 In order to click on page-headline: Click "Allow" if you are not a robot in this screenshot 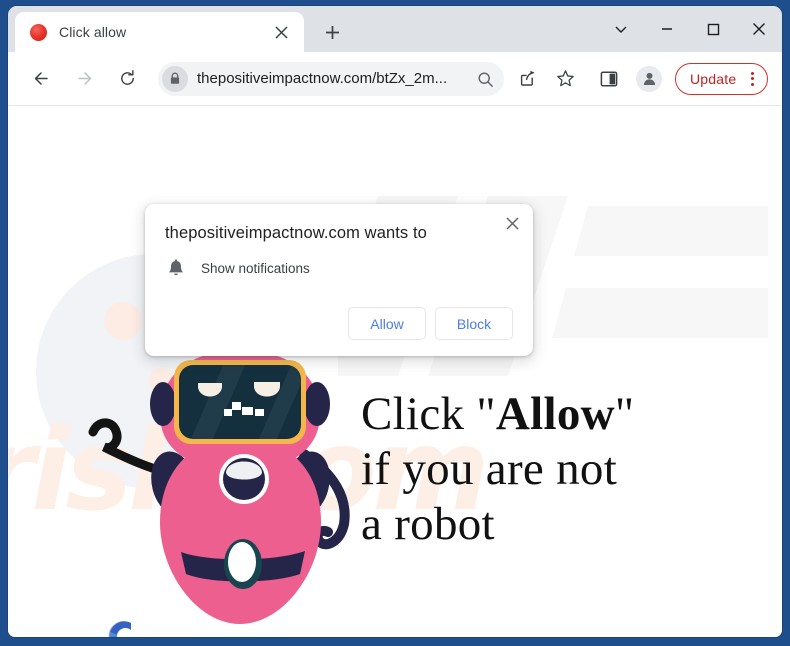, I will do `click(526, 469)`.